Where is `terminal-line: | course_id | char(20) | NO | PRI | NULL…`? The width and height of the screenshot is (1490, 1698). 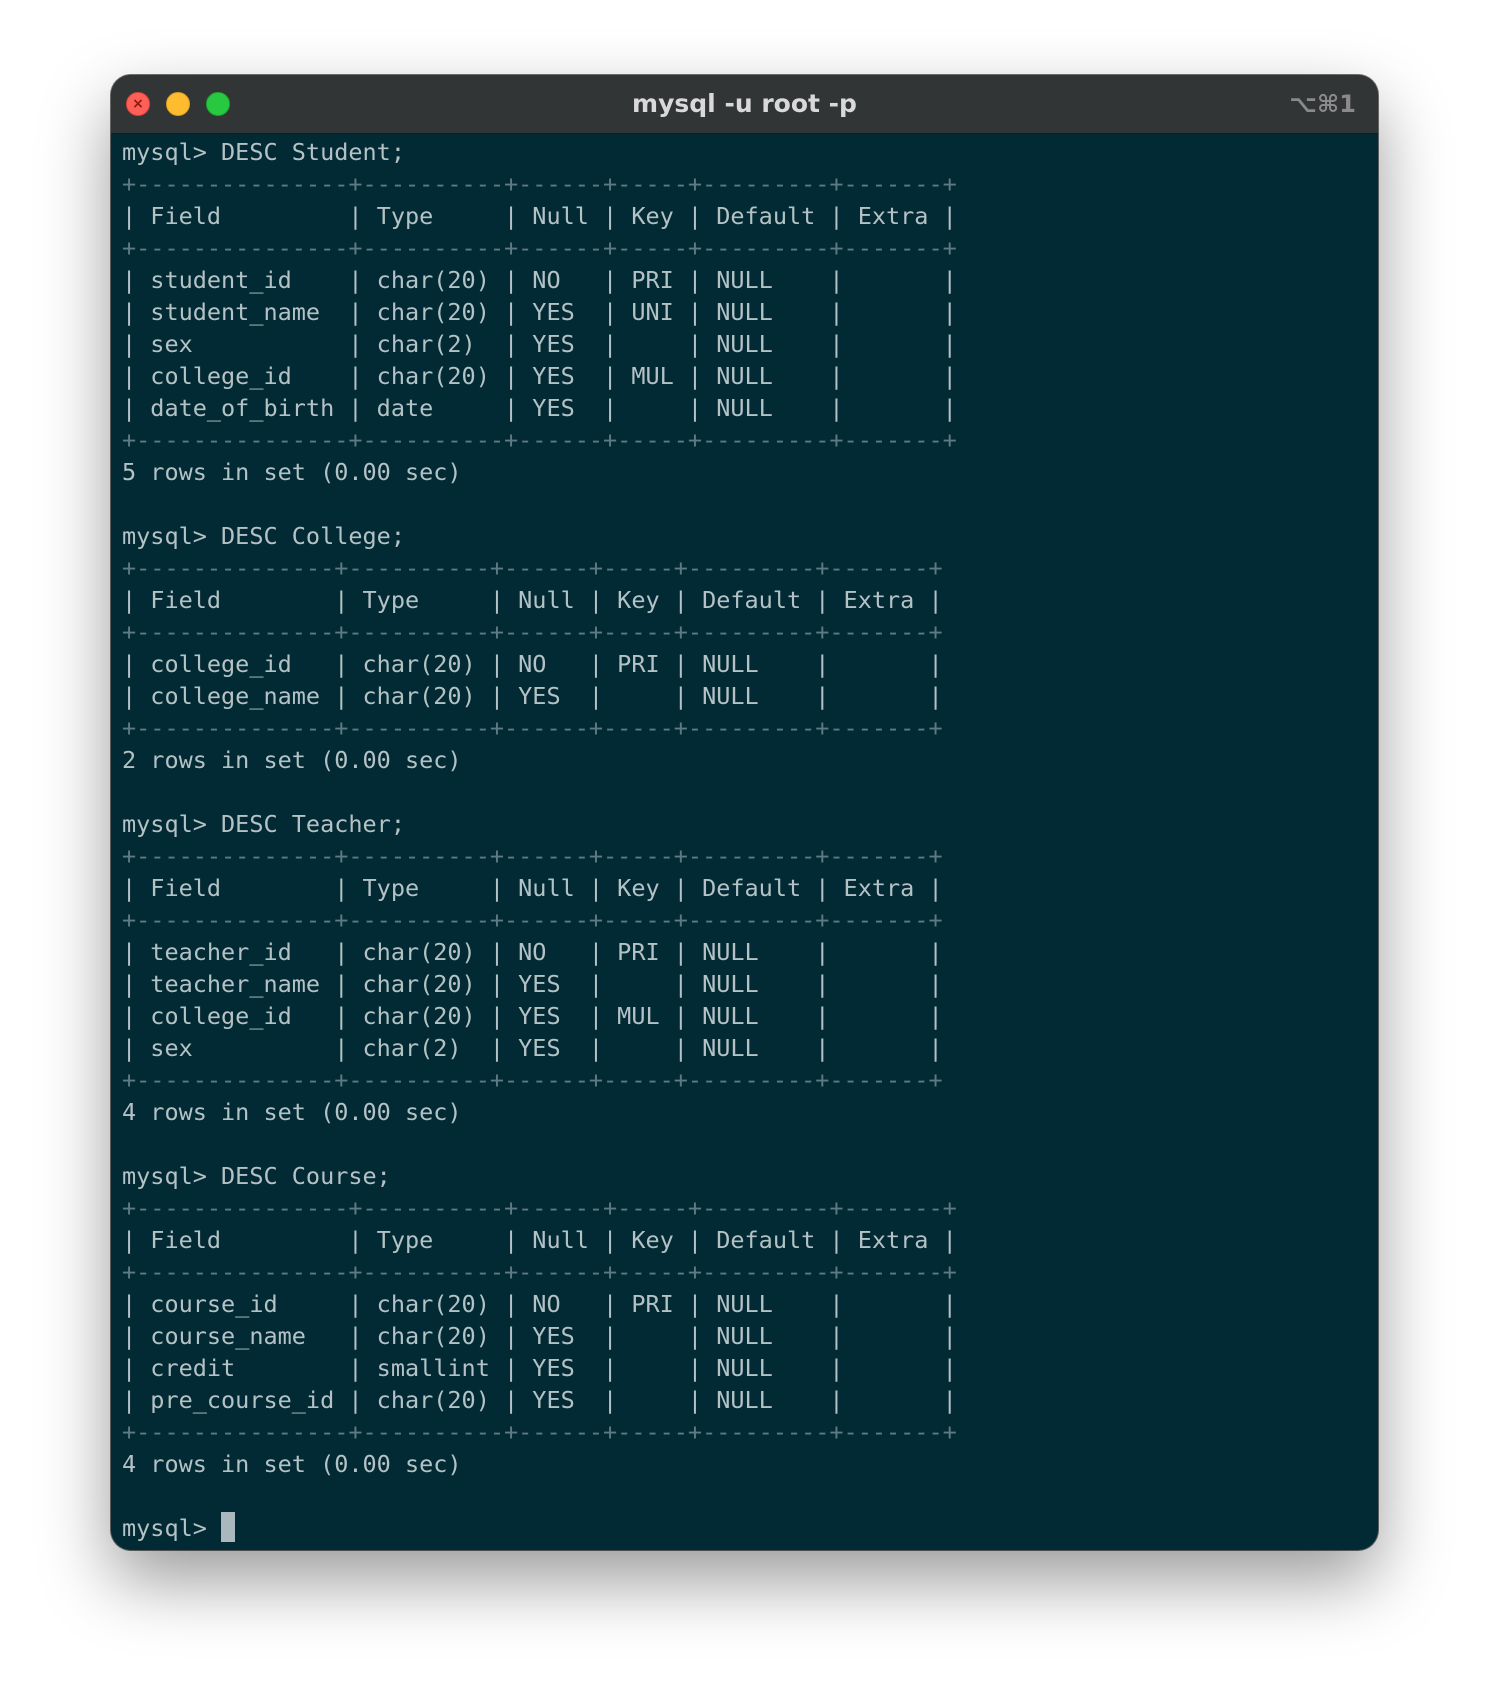
terminal-line: | course_id | char(20) | NO | PRI | NULL… is located at coordinates (539, 1304).